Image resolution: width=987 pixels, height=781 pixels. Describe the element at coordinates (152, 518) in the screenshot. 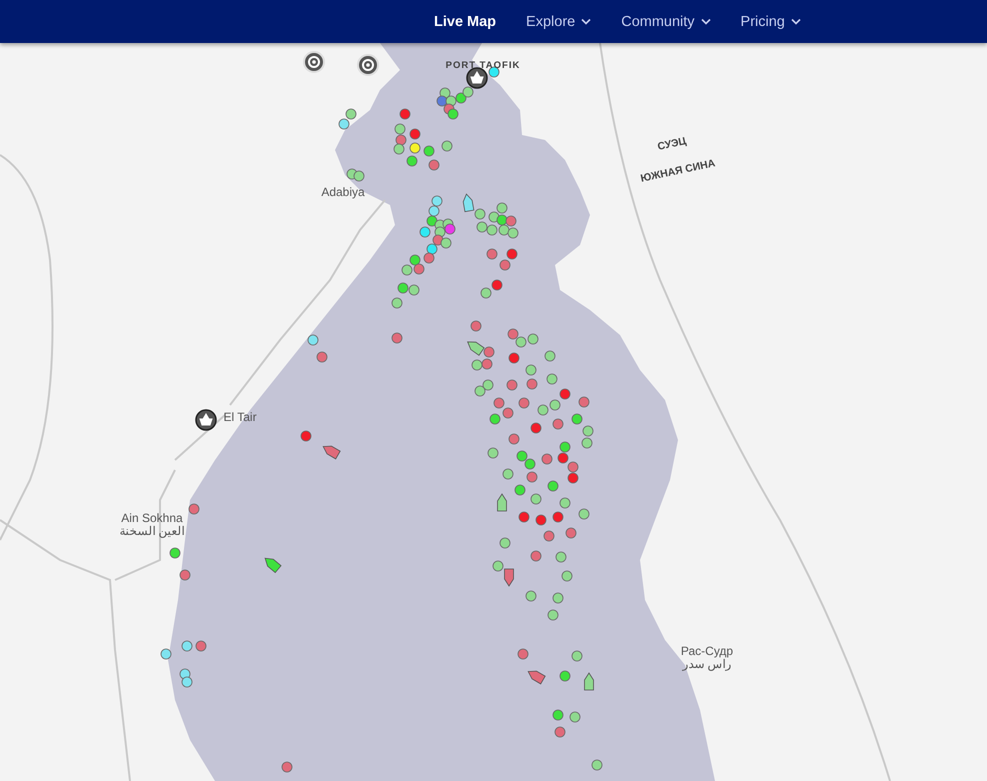

I see `place-label: Ain Sokhna` at that location.